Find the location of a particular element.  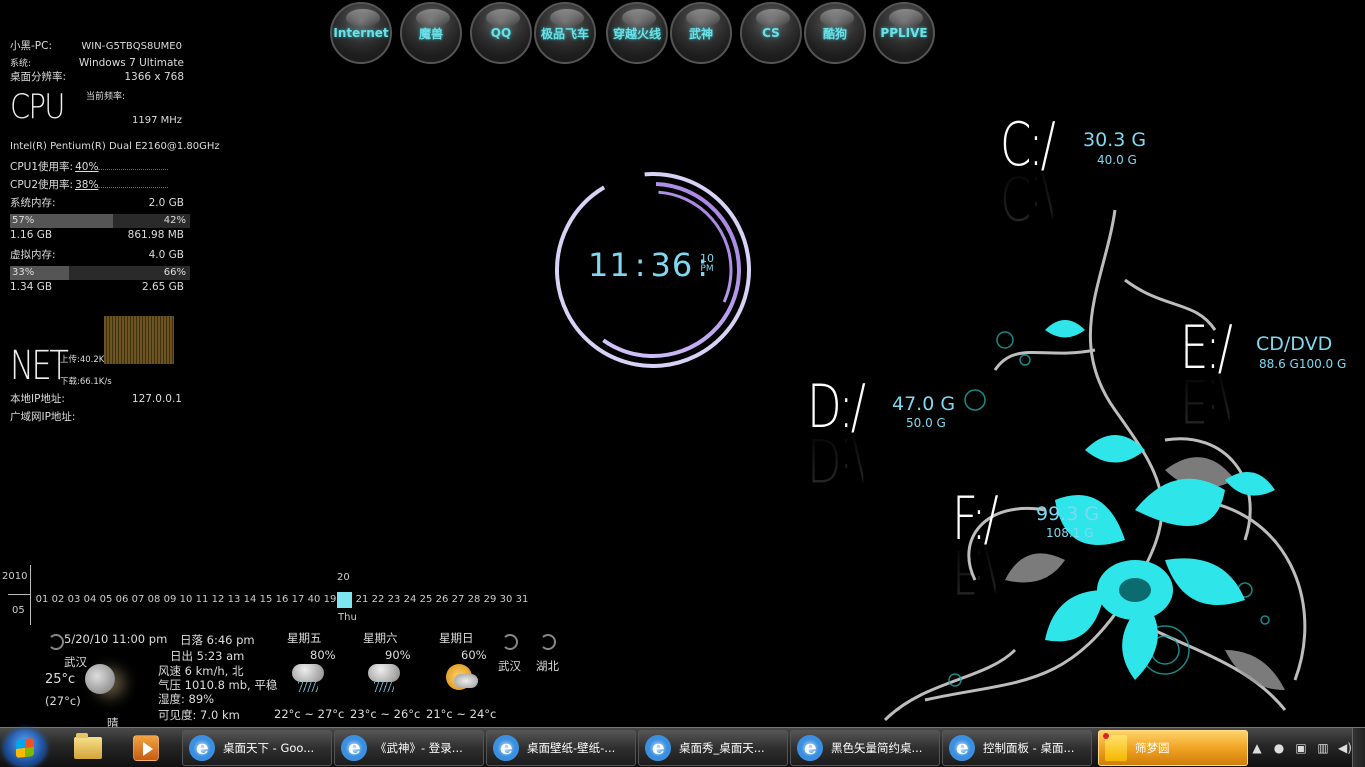

calendar-day: 21 is located at coordinates (362, 599).